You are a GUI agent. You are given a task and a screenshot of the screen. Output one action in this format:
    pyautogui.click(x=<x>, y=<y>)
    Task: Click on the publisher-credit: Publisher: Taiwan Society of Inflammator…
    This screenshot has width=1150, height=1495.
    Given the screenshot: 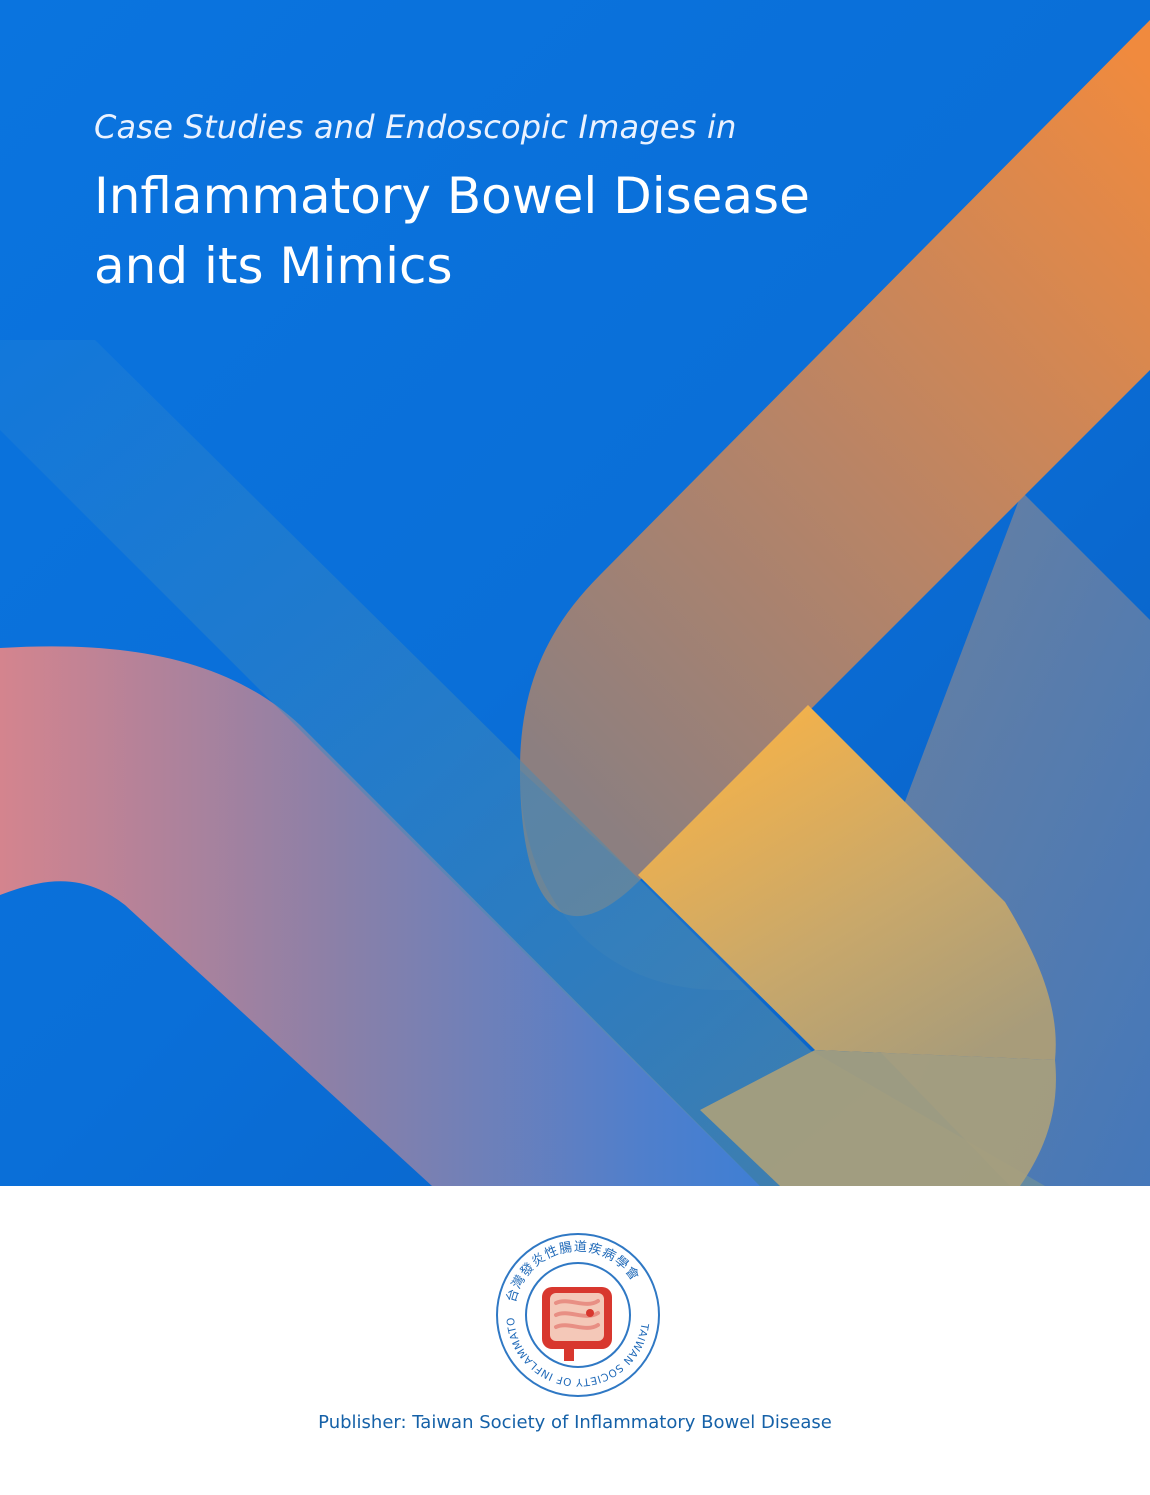 What is the action you would take?
    pyautogui.click(x=575, y=1422)
    